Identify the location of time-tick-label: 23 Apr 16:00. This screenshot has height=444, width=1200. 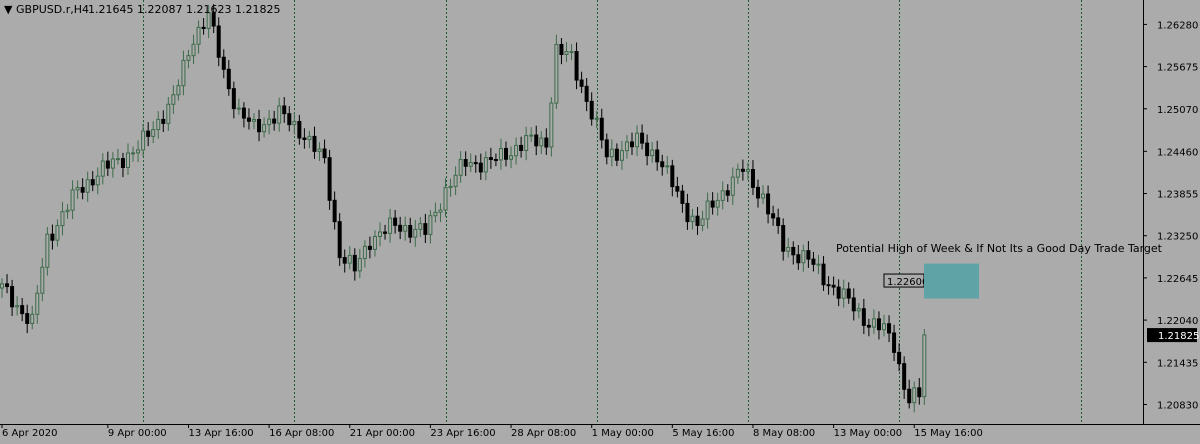
(462, 433).